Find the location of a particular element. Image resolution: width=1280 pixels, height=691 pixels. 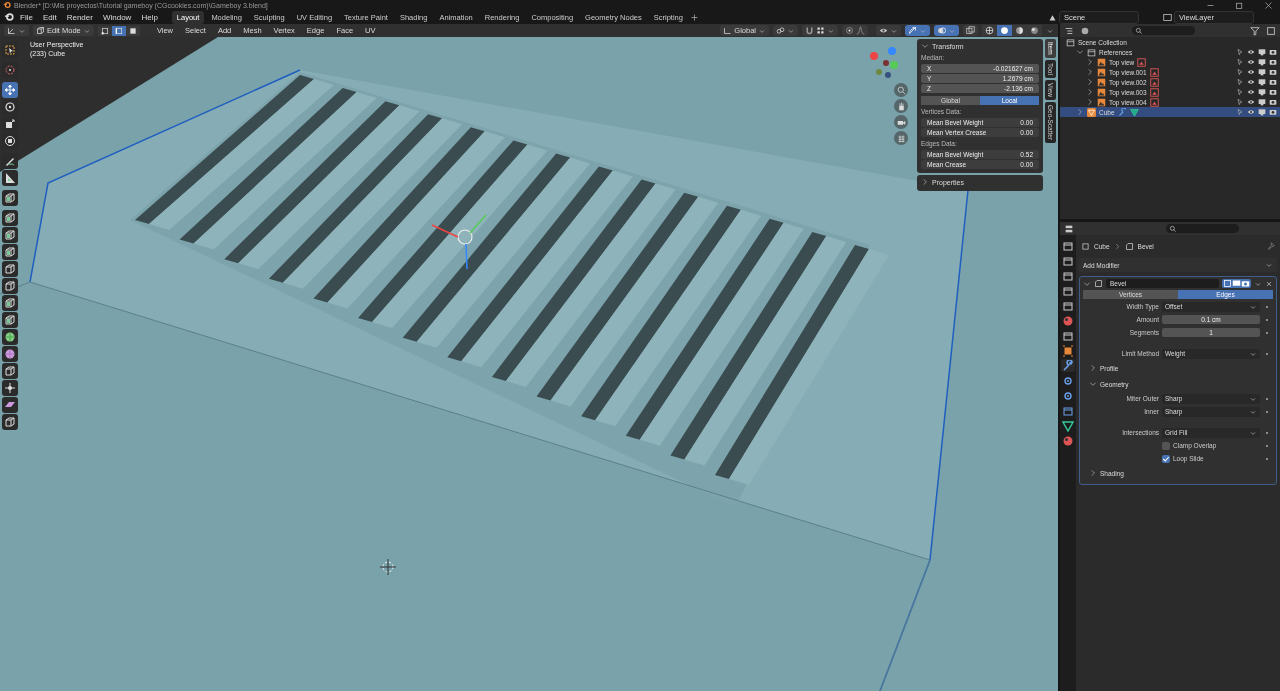

menu-item: Window is located at coordinates (117, 17).